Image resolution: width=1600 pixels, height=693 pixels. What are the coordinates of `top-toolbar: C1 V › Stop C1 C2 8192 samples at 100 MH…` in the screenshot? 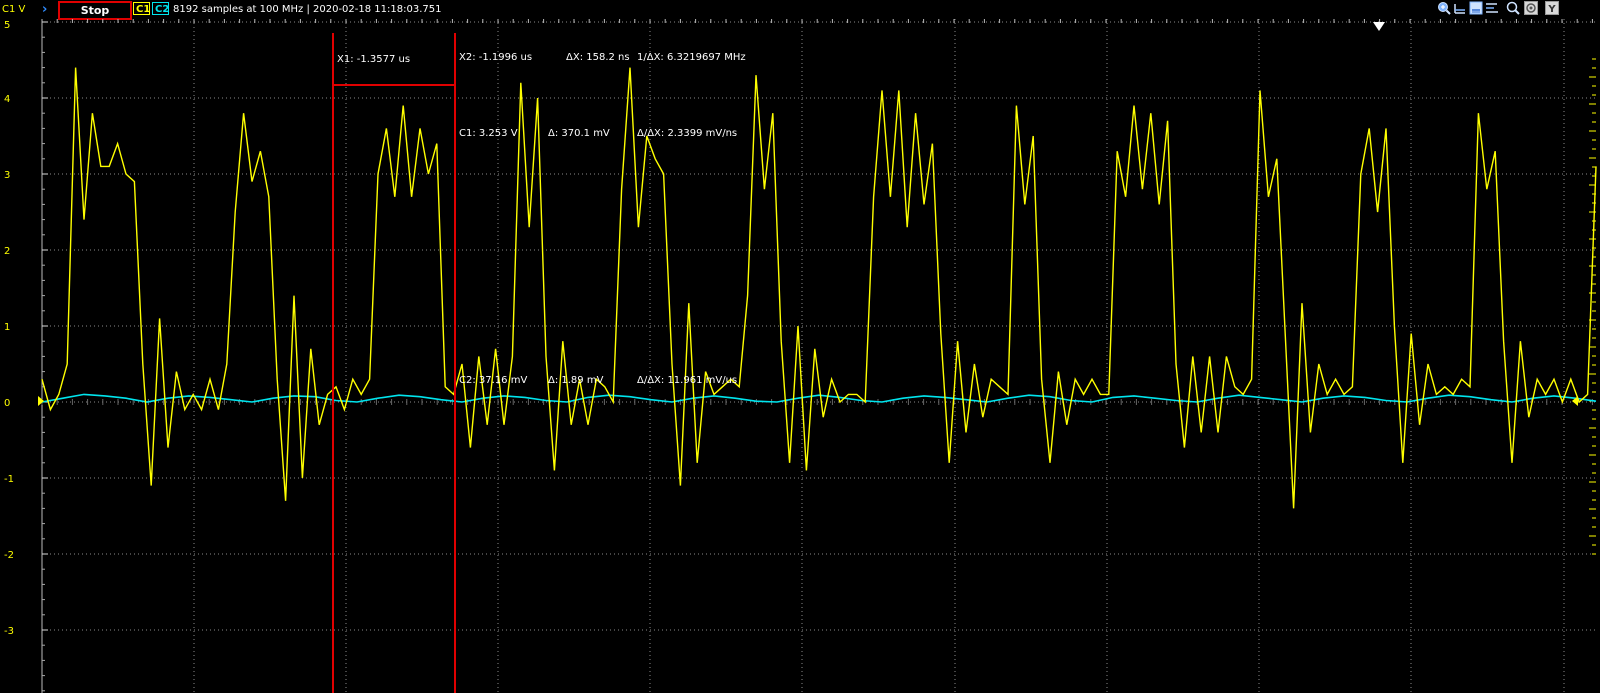 It's located at (800, 10).